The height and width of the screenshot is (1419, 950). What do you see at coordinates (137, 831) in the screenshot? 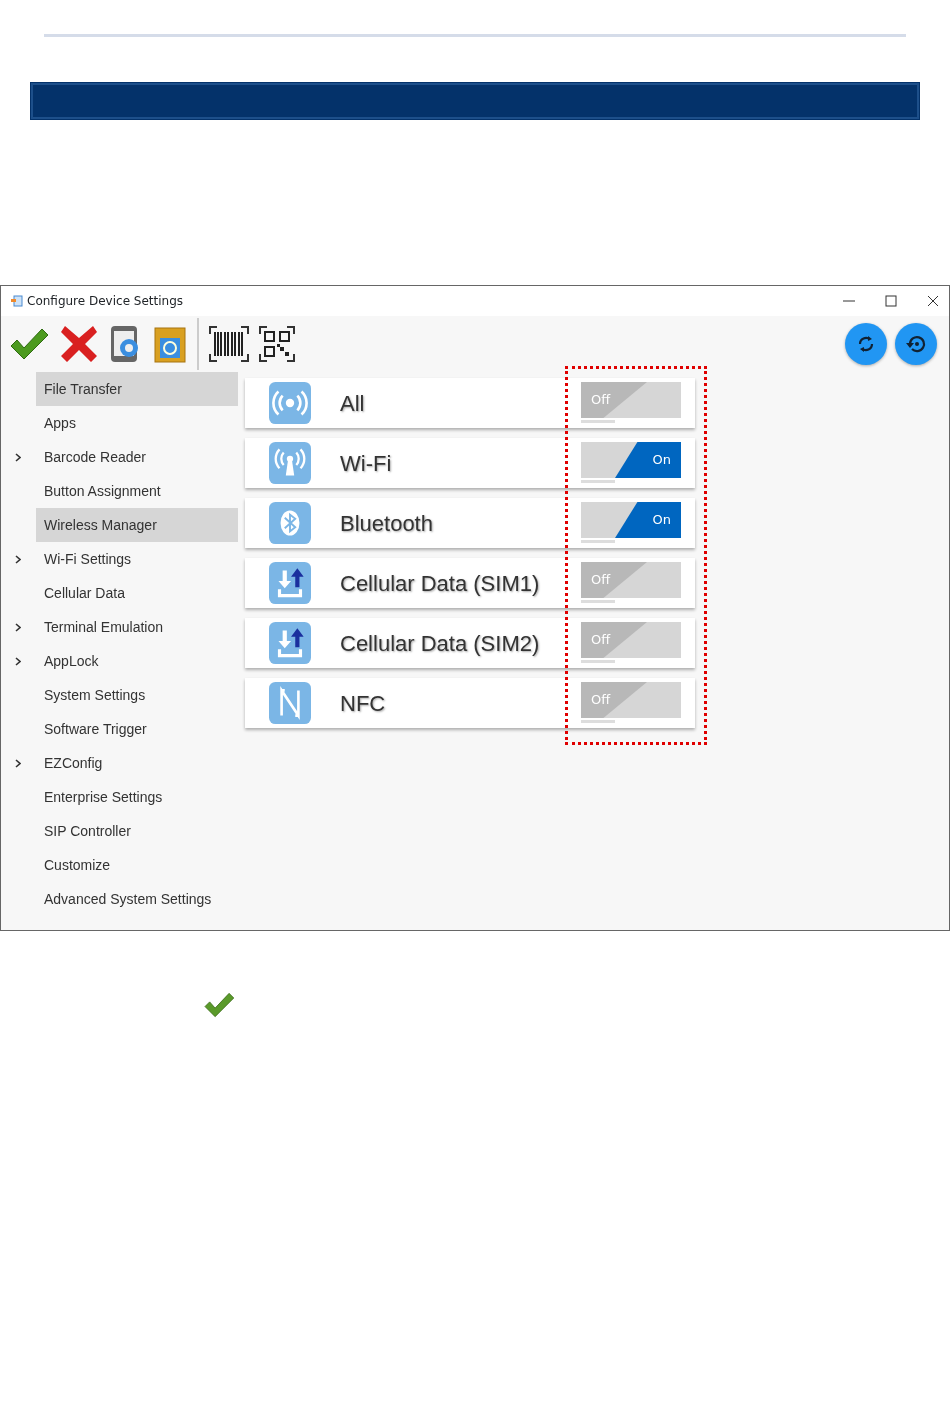
I see `sidebar-item: SIP Controller` at bounding box center [137, 831].